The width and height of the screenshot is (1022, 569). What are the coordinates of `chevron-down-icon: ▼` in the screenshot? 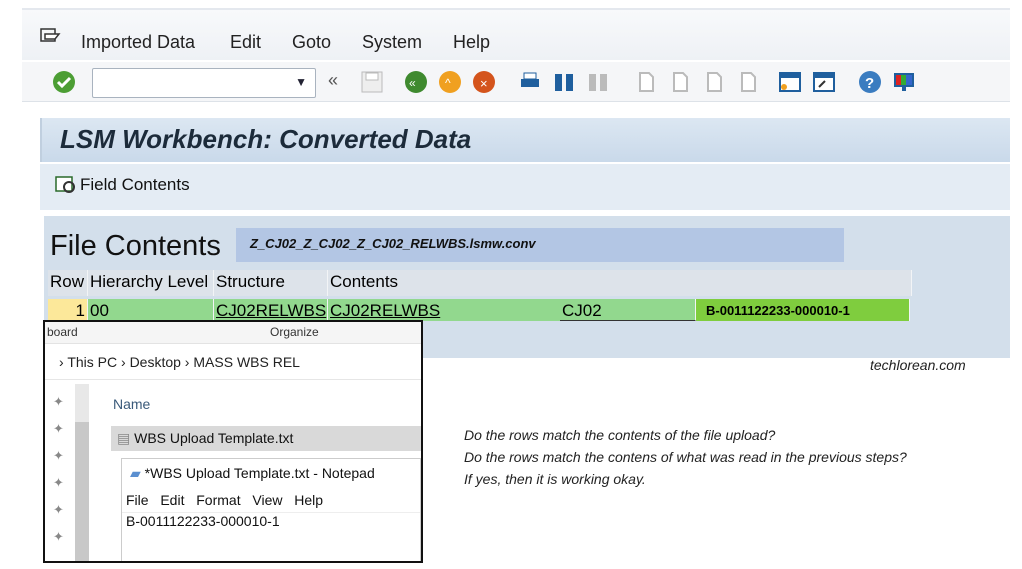 It's located at (301, 82).